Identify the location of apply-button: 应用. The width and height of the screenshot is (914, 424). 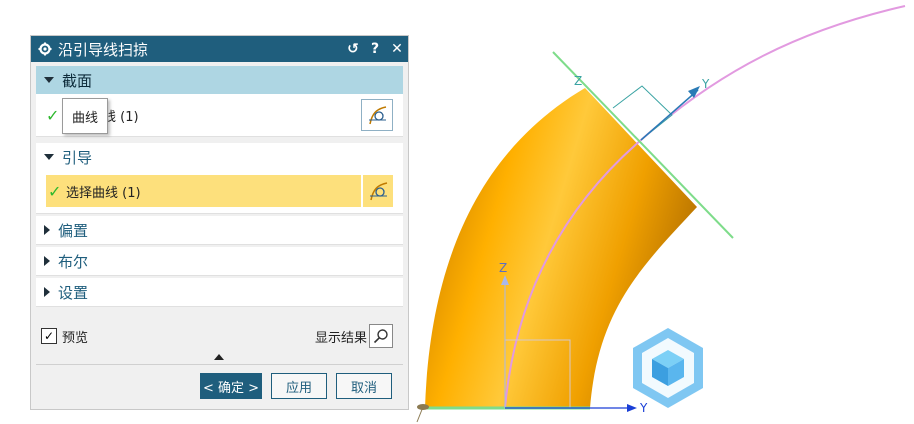
(299, 386).